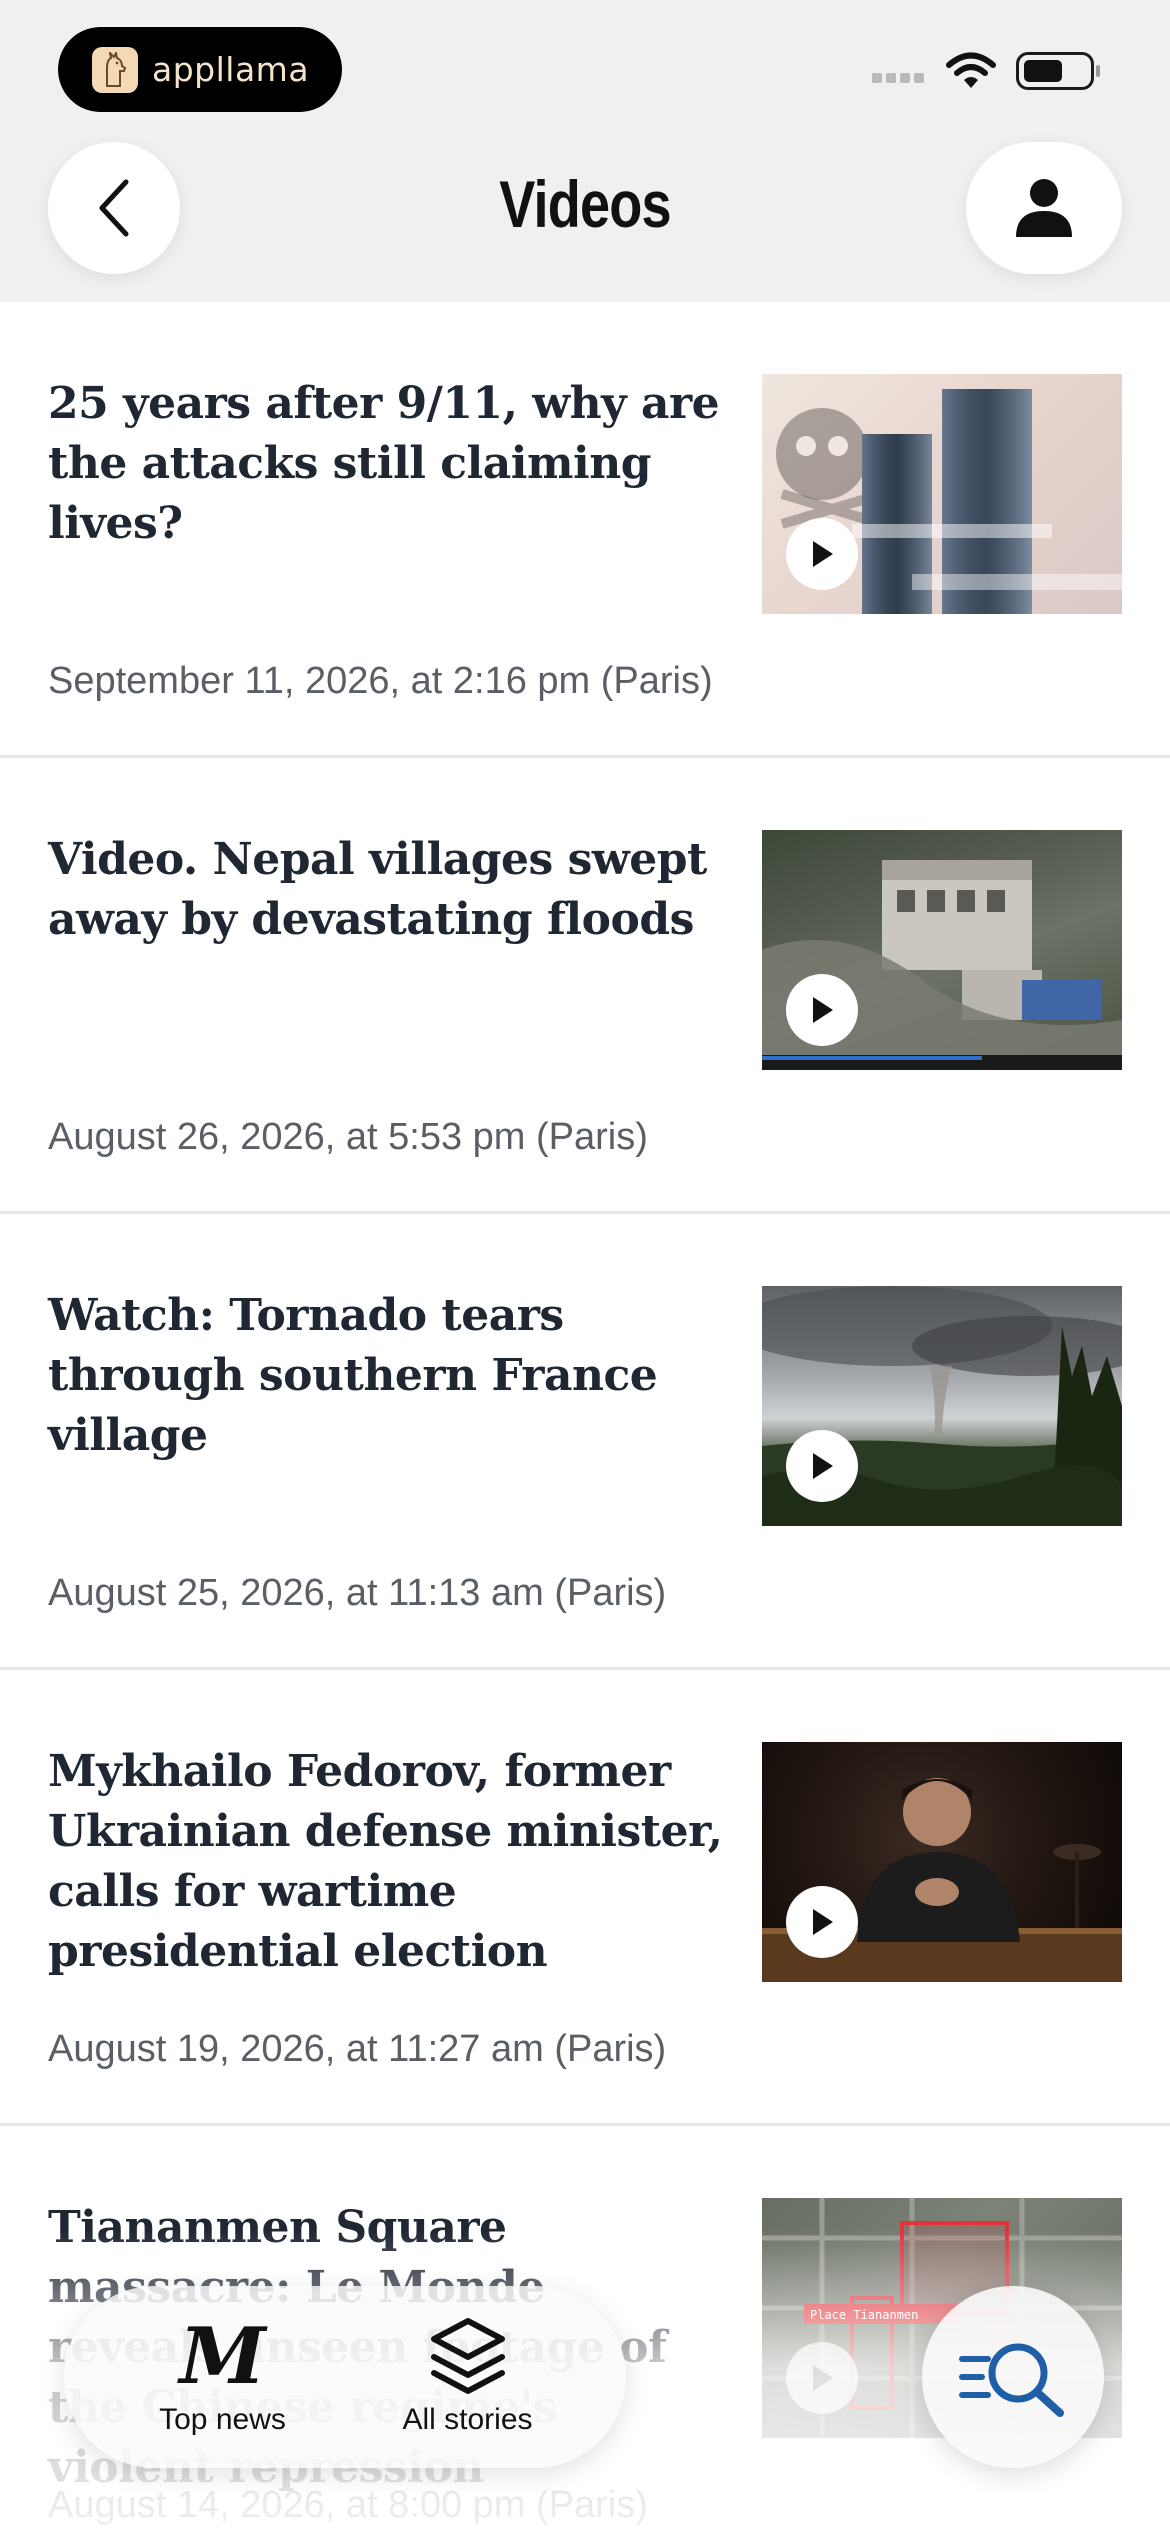  I want to click on tab-all-stories: All stories, so click(468, 2377).